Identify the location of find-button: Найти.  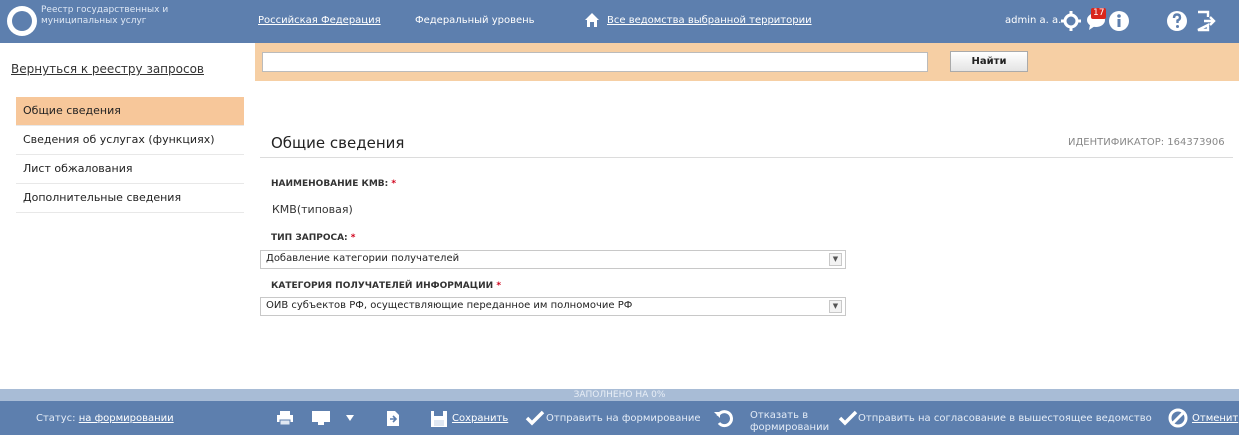
(989, 61).